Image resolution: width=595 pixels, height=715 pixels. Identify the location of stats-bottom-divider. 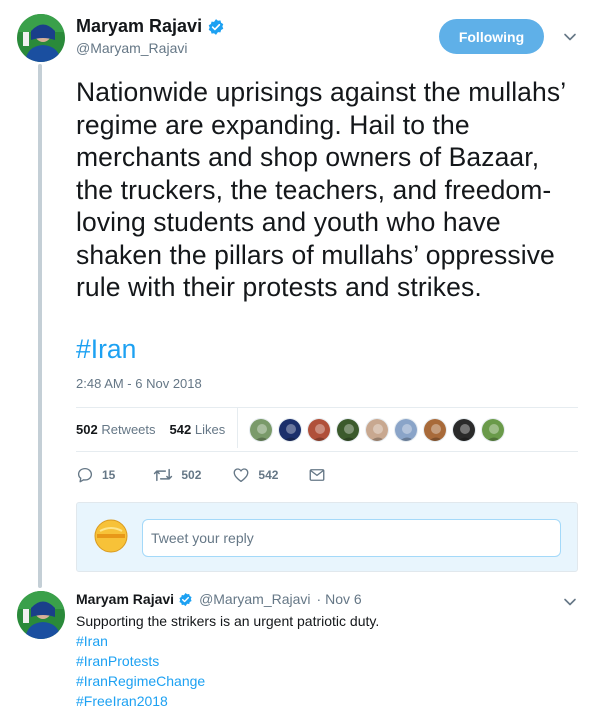
(327, 451).